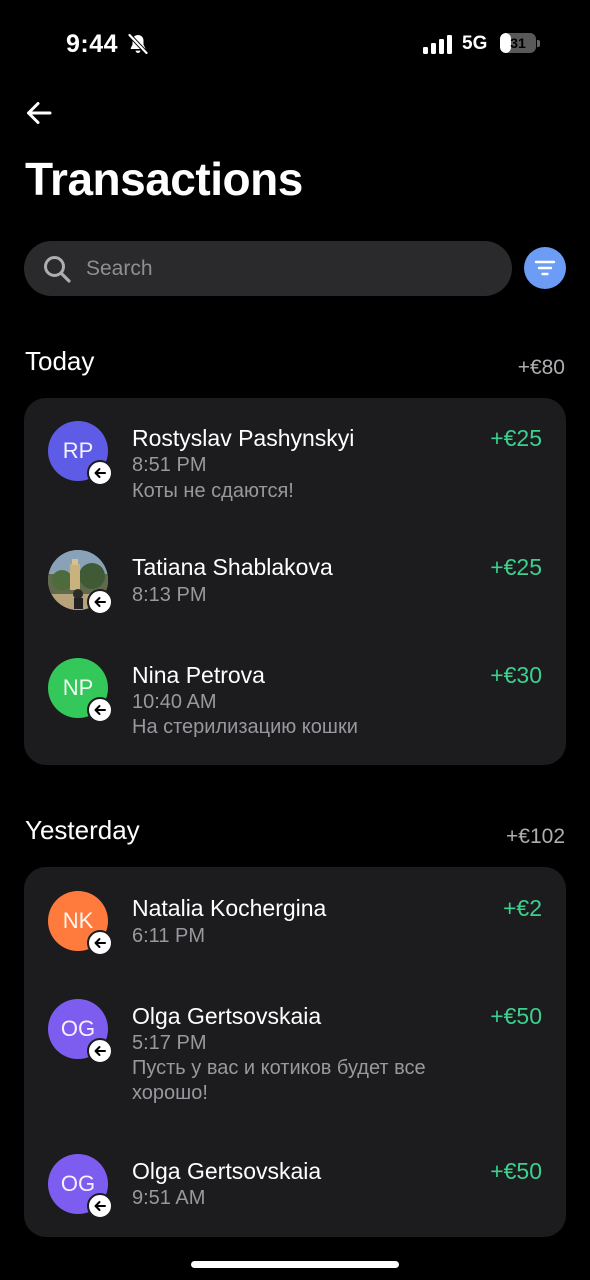 The height and width of the screenshot is (1280, 590). What do you see at coordinates (475, 43) in the screenshot?
I see `network-label: 5G` at bounding box center [475, 43].